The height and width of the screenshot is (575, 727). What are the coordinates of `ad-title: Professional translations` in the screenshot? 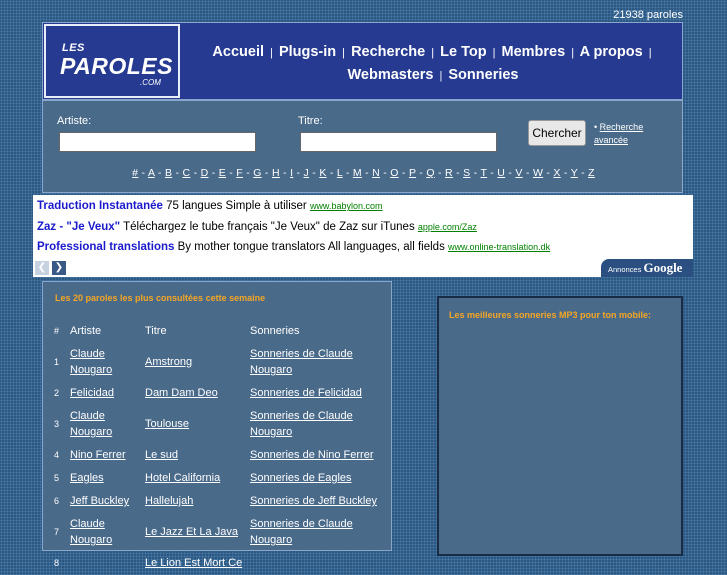 It's located at (105, 247).